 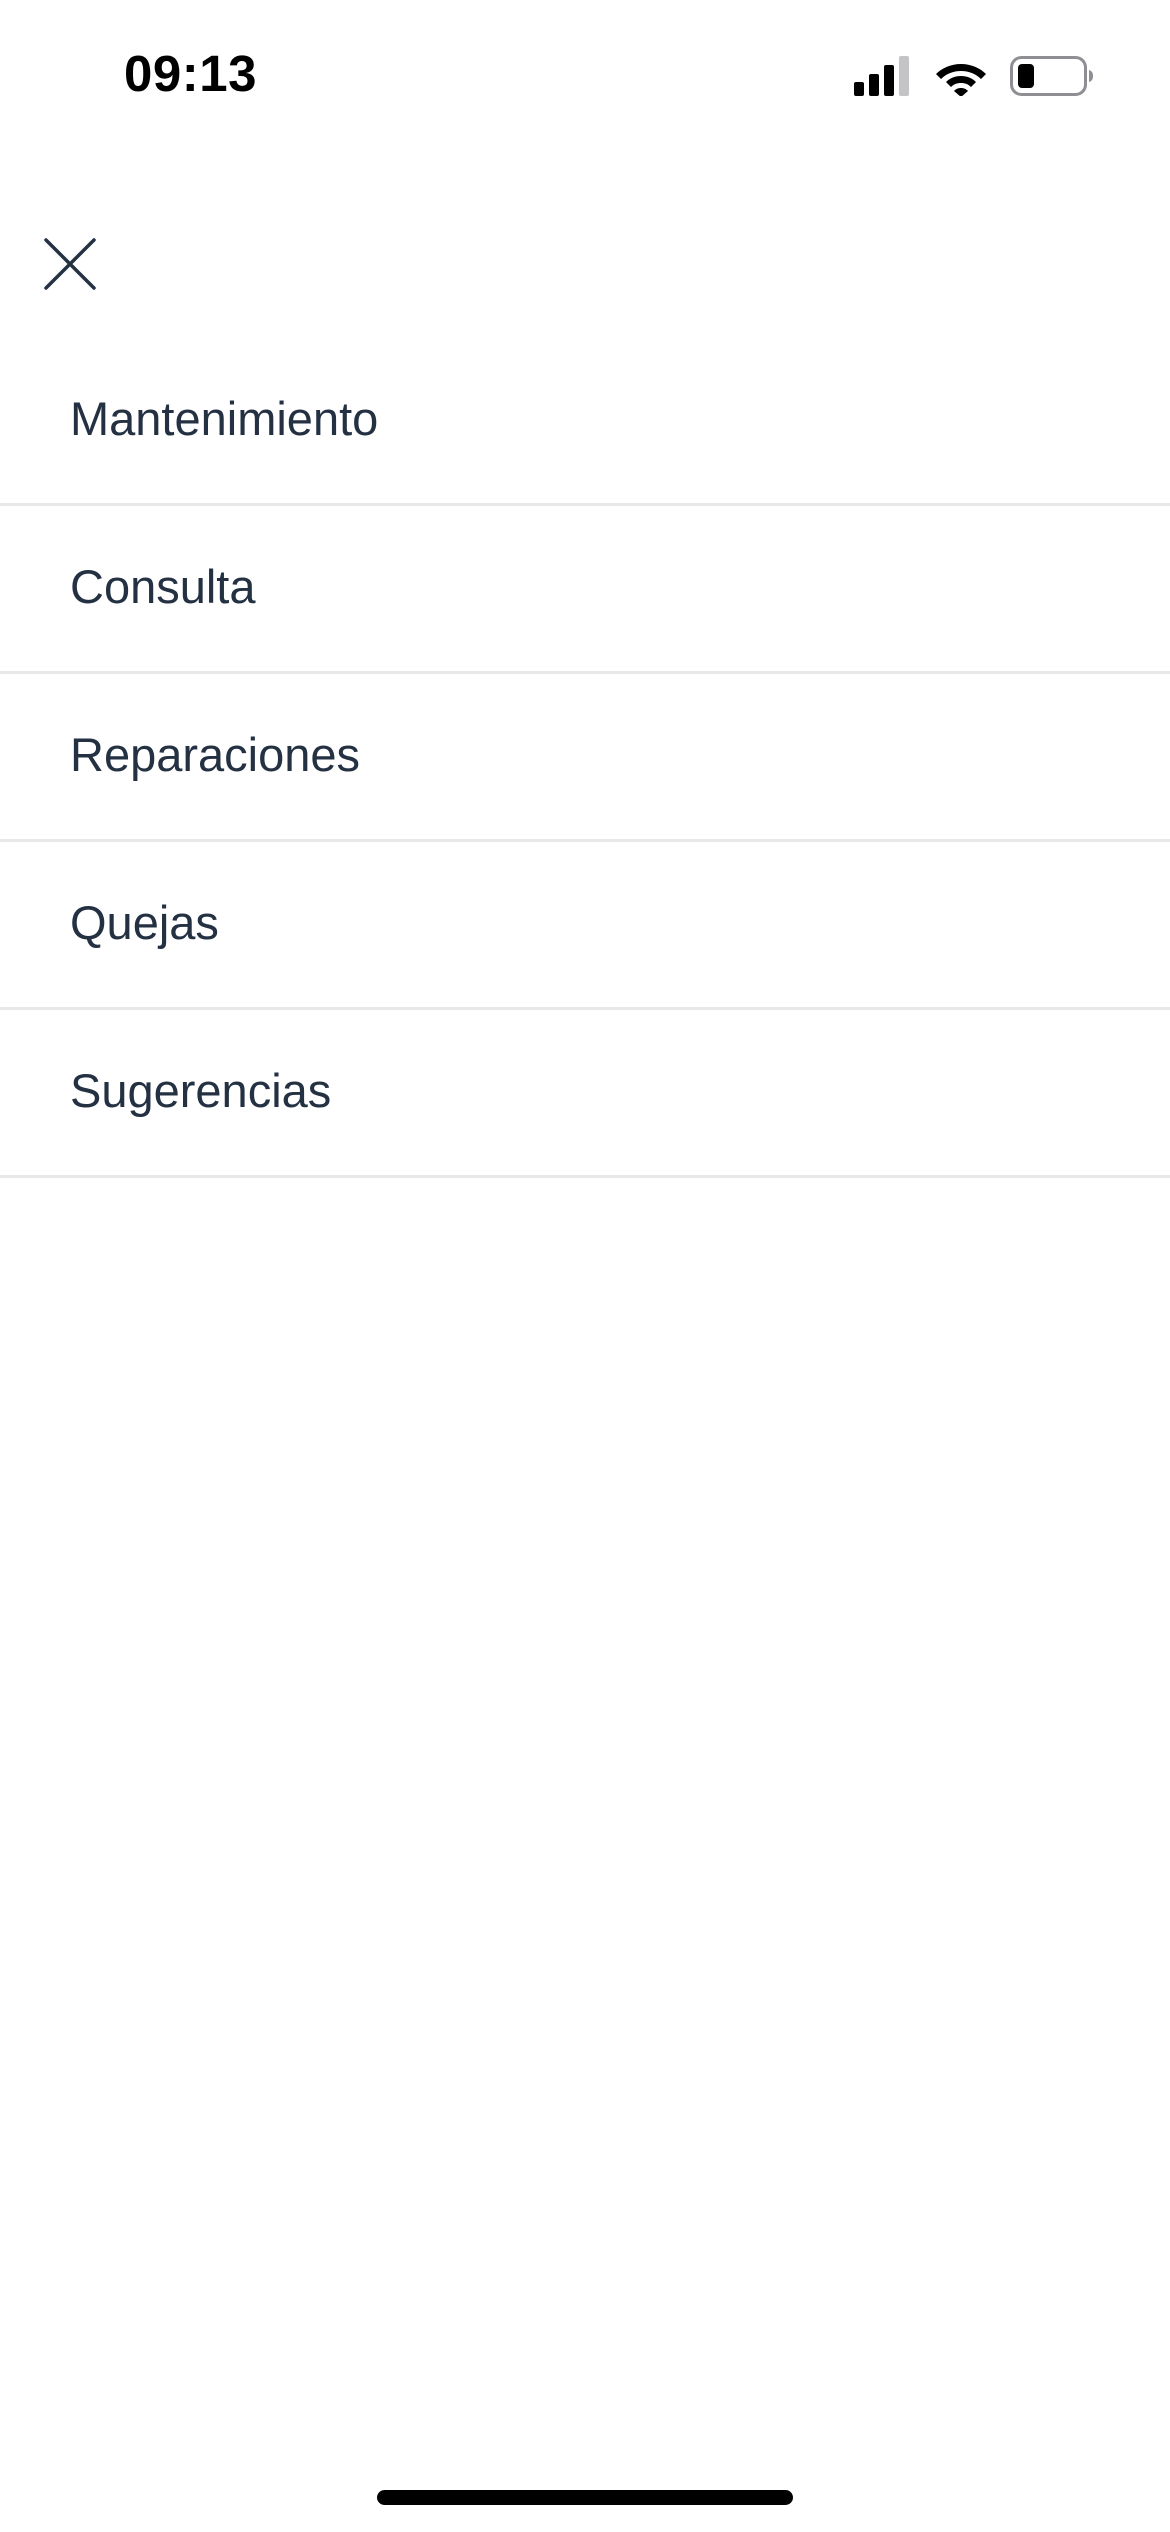 I want to click on close-button, so click(x=70, y=266).